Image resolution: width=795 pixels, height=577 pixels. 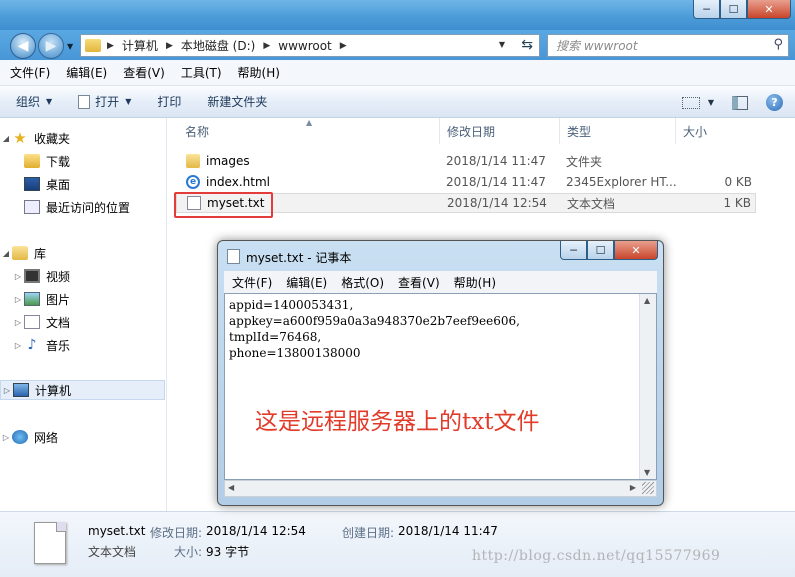 What do you see at coordinates (305, 46) in the screenshot?
I see `breadcrumb-wwwroot: wwwroot` at bounding box center [305, 46].